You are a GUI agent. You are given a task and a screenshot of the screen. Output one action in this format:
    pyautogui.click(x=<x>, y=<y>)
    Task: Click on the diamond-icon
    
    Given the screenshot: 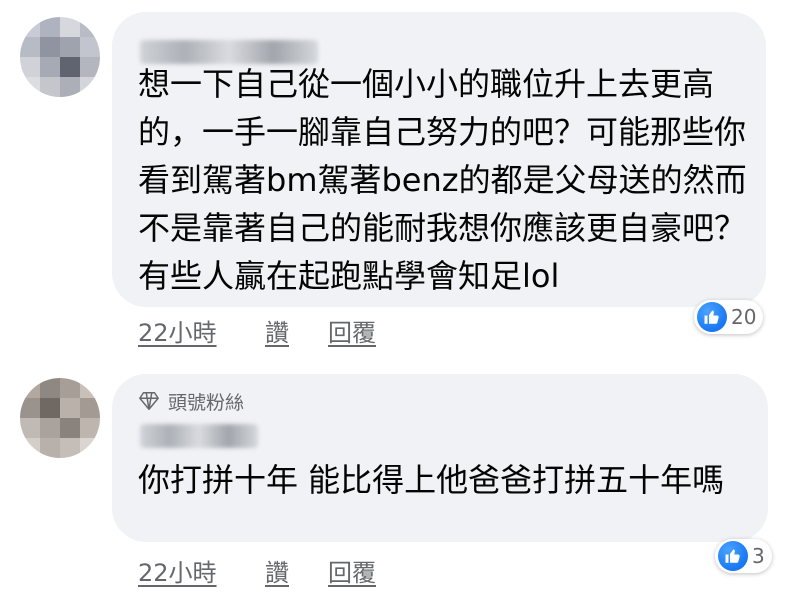 What is the action you would take?
    pyautogui.click(x=149, y=401)
    